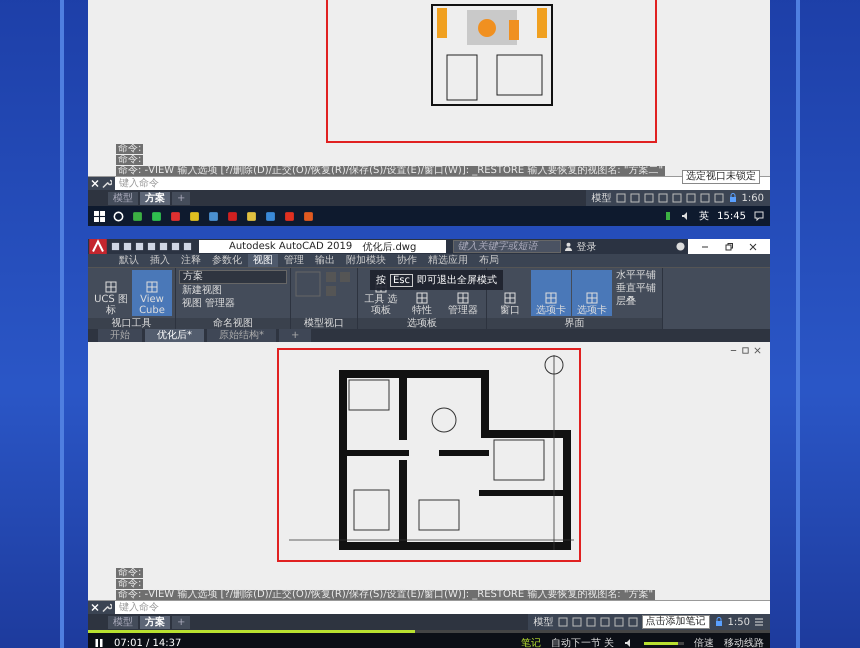 The image size is (860, 648). Describe the element at coordinates (636, 302) in the screenshot. I see `ribbon-button: 层叠` at that location.